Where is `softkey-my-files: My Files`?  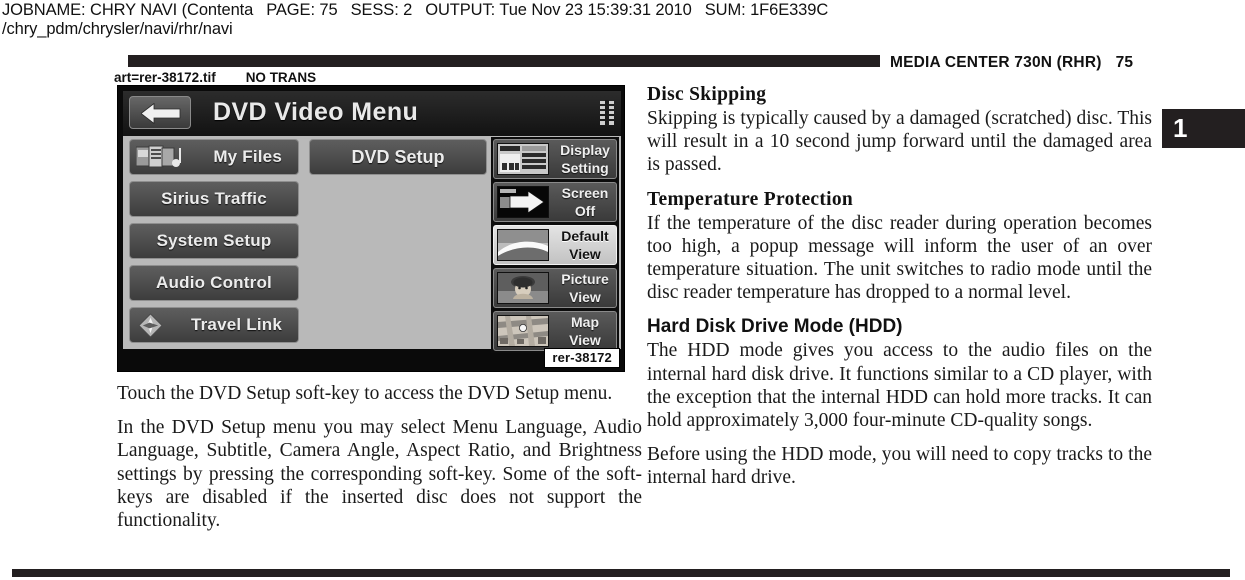
softkey-my-files: My Files is located at coordinates (214, 157).